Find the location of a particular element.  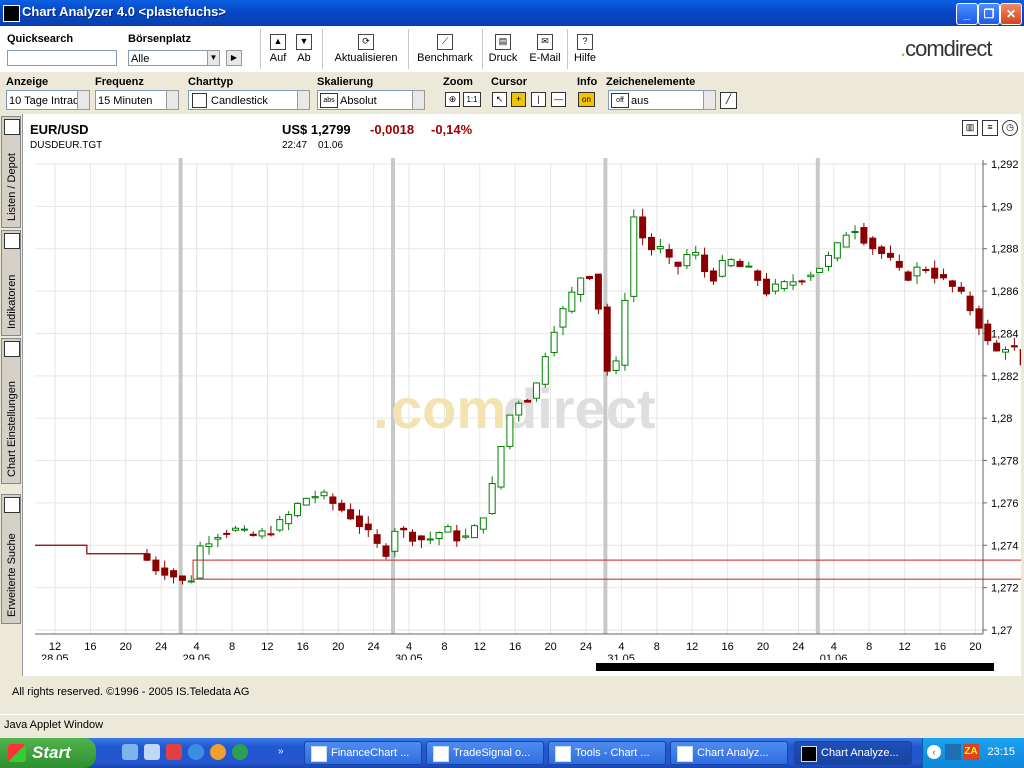

zoom-one-to-one-button: 1:1 is located at coordinates (472, 99).